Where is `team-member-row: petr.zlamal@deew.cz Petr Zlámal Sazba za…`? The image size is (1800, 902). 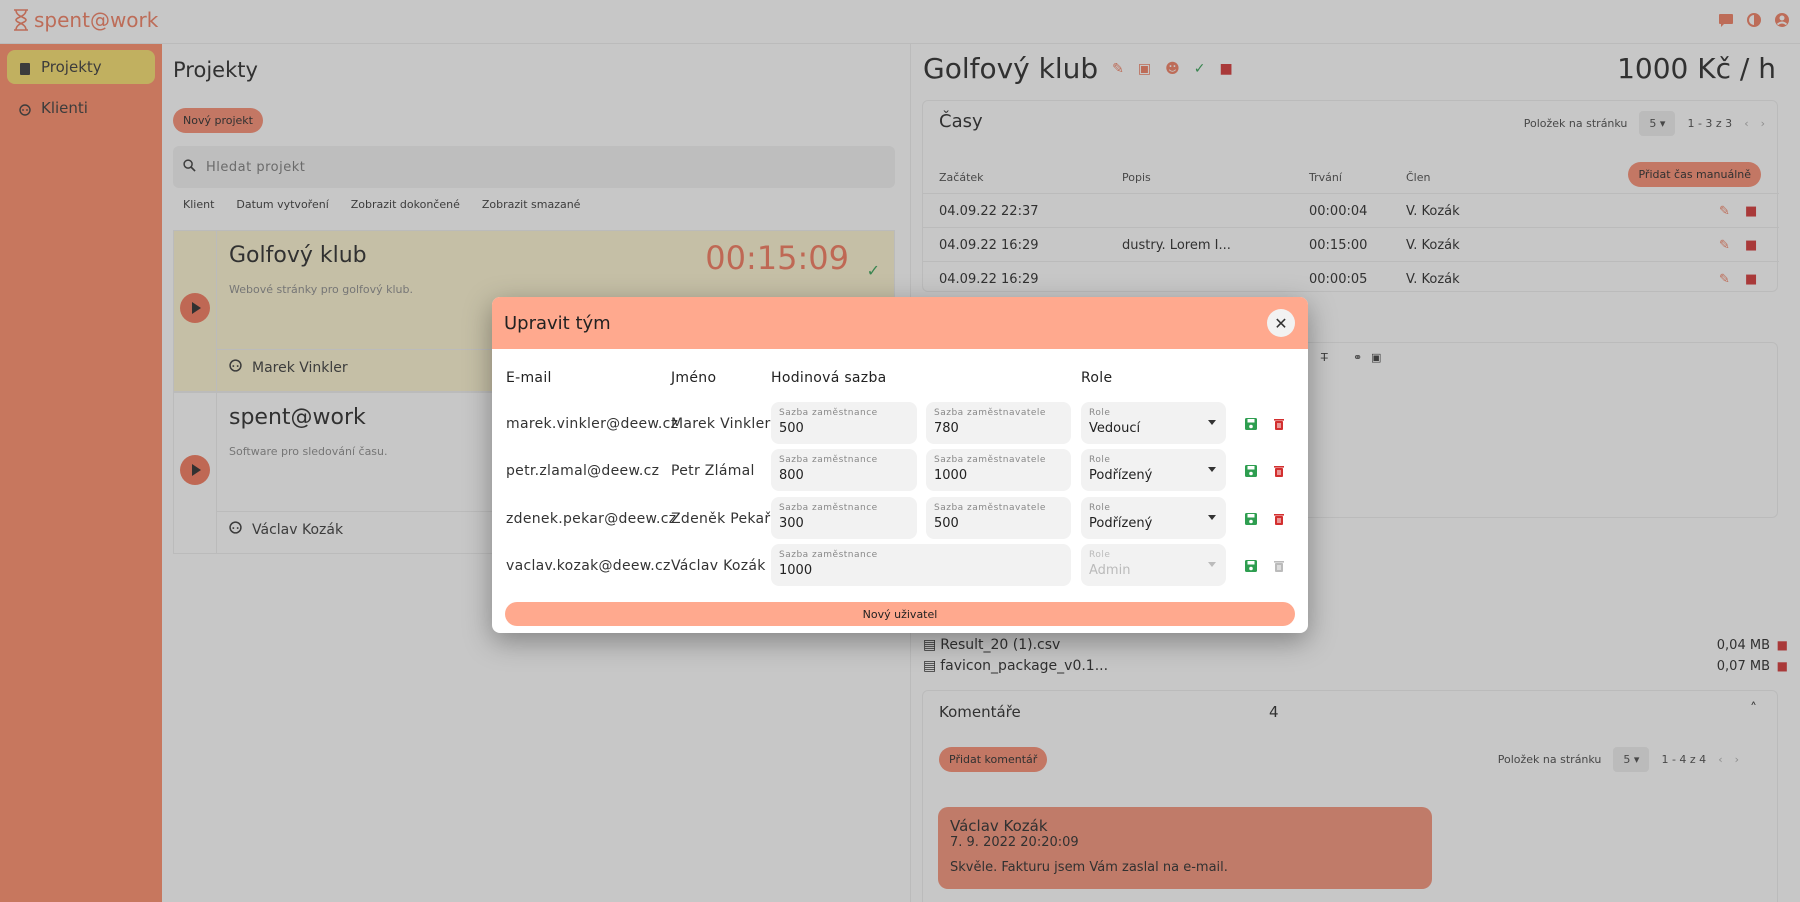 team-member-row: petr.zlamal@deew.cz Petr Zlámal Sazba za… is located at coordinates (900, 471).